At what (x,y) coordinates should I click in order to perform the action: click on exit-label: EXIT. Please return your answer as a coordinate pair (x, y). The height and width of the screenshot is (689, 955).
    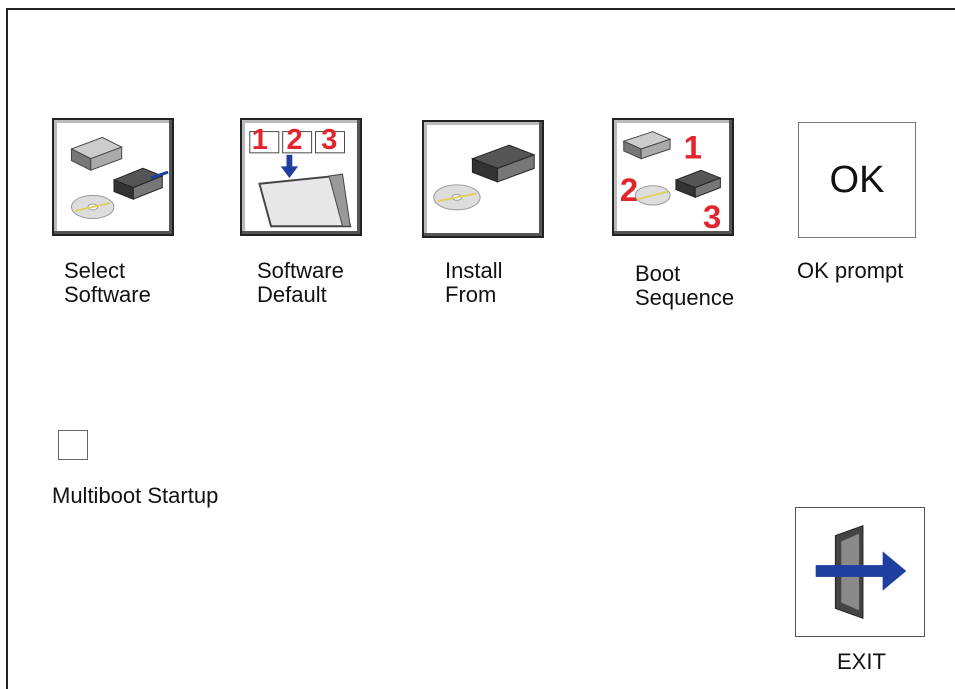
    Looking at the image, I should click on (861, 661).